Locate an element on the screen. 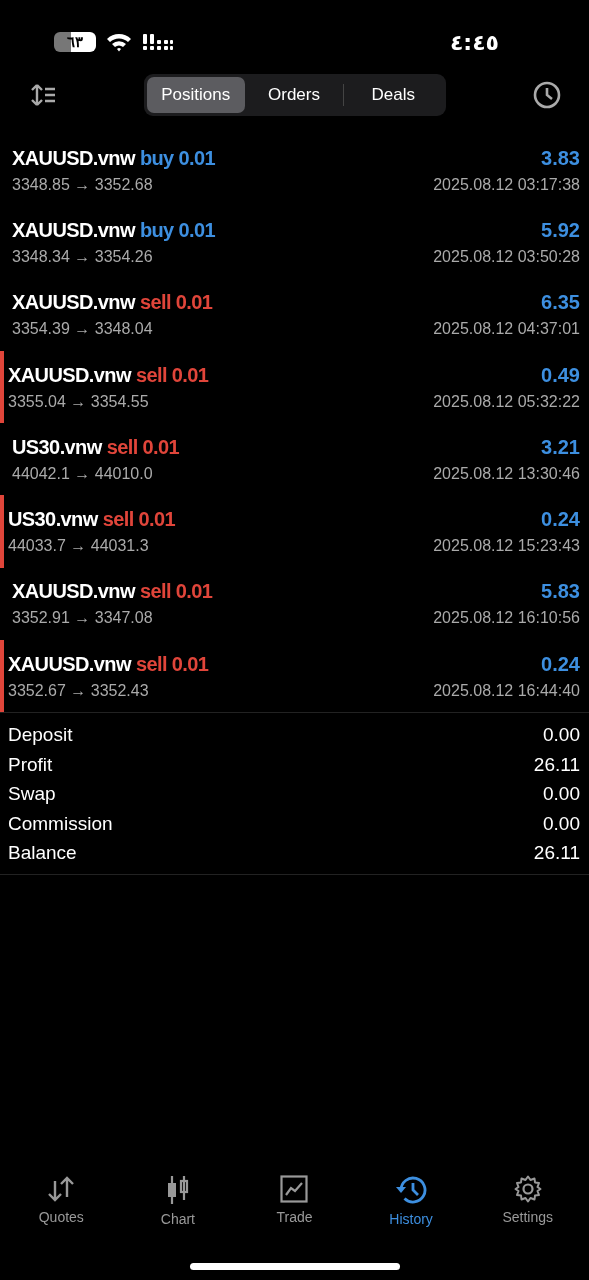 This screenshot has width=589, height=1280. summary-label: Commission is located at coordinates (60, 823).